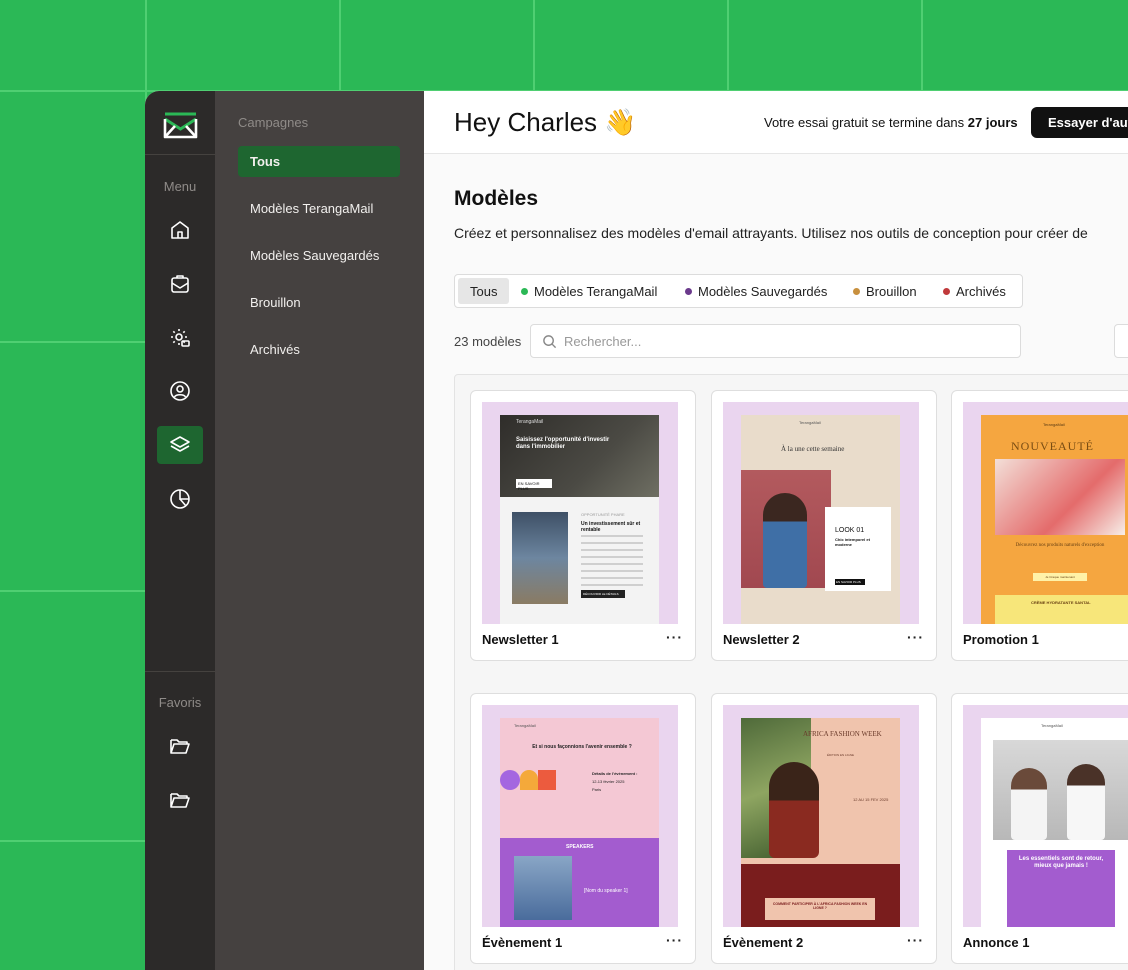 This screenshot has width=1128, height=970. I want to click on templates-icon, so click(180, 444).